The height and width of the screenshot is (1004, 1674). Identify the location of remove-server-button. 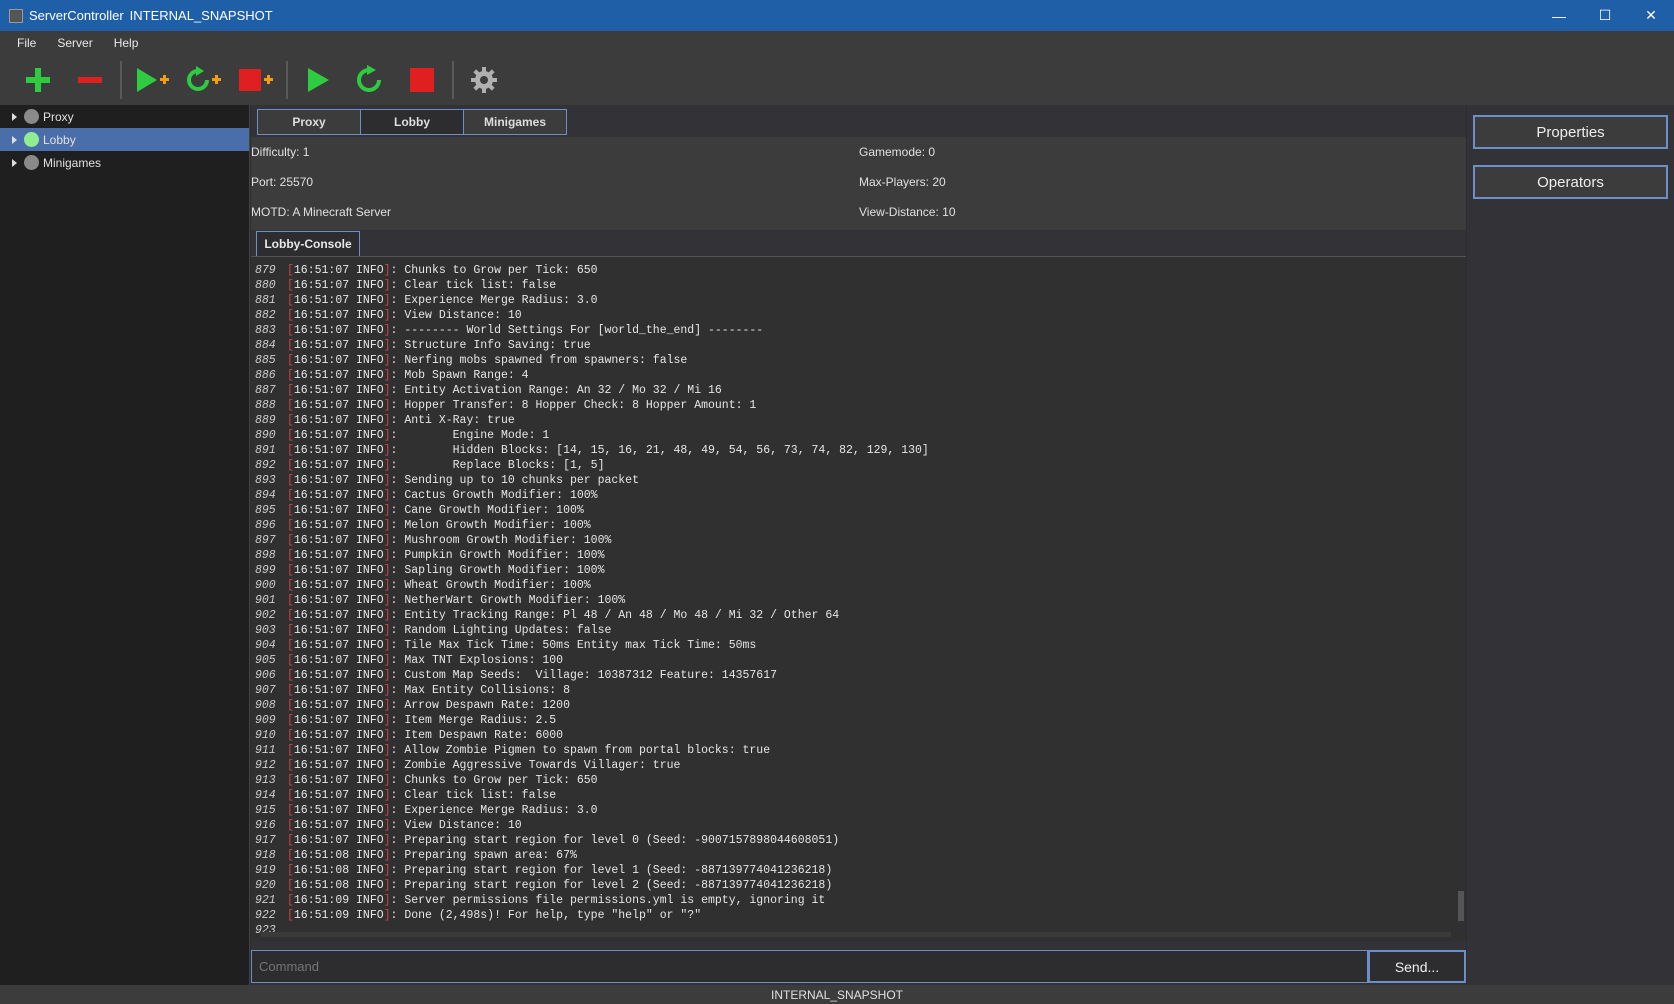
(90, 80).